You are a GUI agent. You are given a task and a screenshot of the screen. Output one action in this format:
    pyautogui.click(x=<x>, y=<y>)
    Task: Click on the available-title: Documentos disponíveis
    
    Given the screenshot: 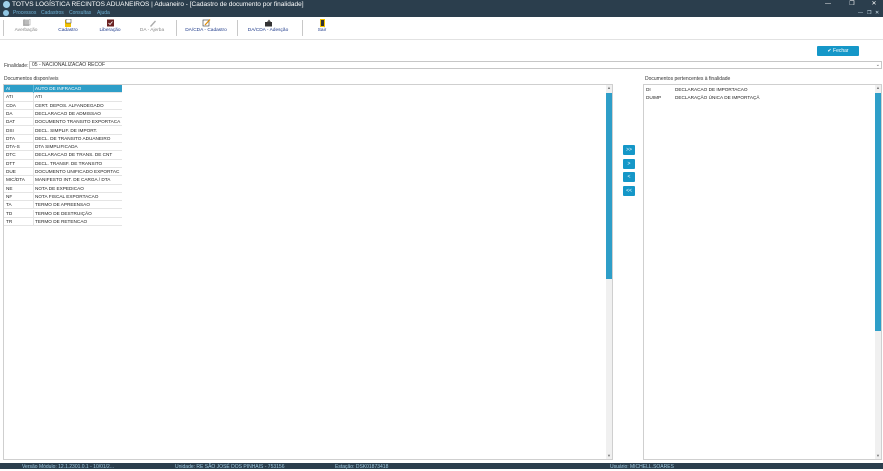 What is the action you would take?
    pyautogui.click(x=31, y=79)
    